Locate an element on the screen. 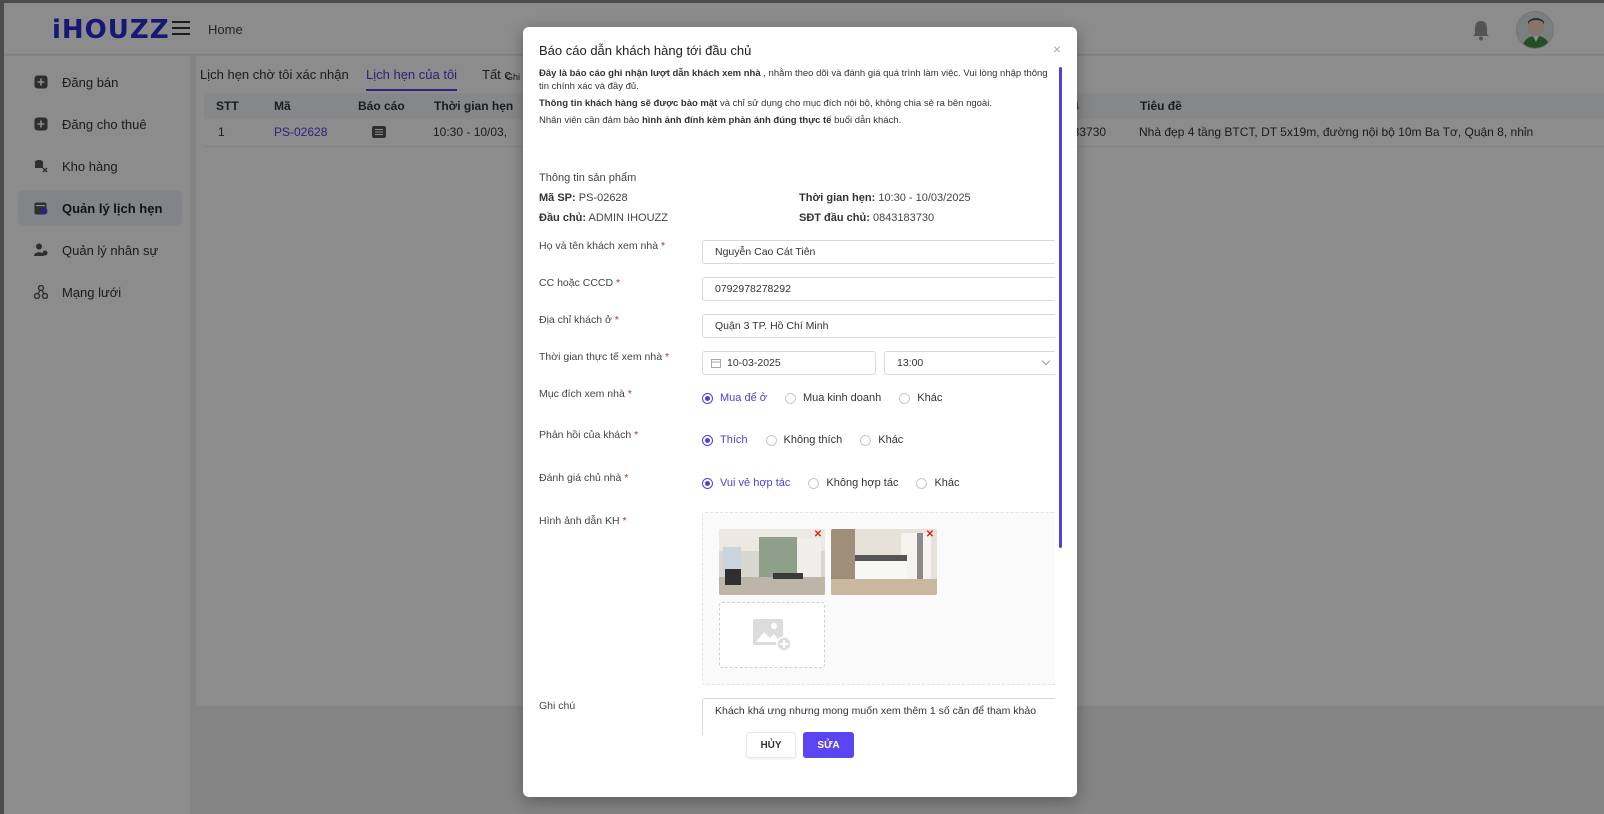 This screenshot has width=1604, height=814. photos-label: Hình ảnh dẫn KH * is located at coordinates (583, 521).